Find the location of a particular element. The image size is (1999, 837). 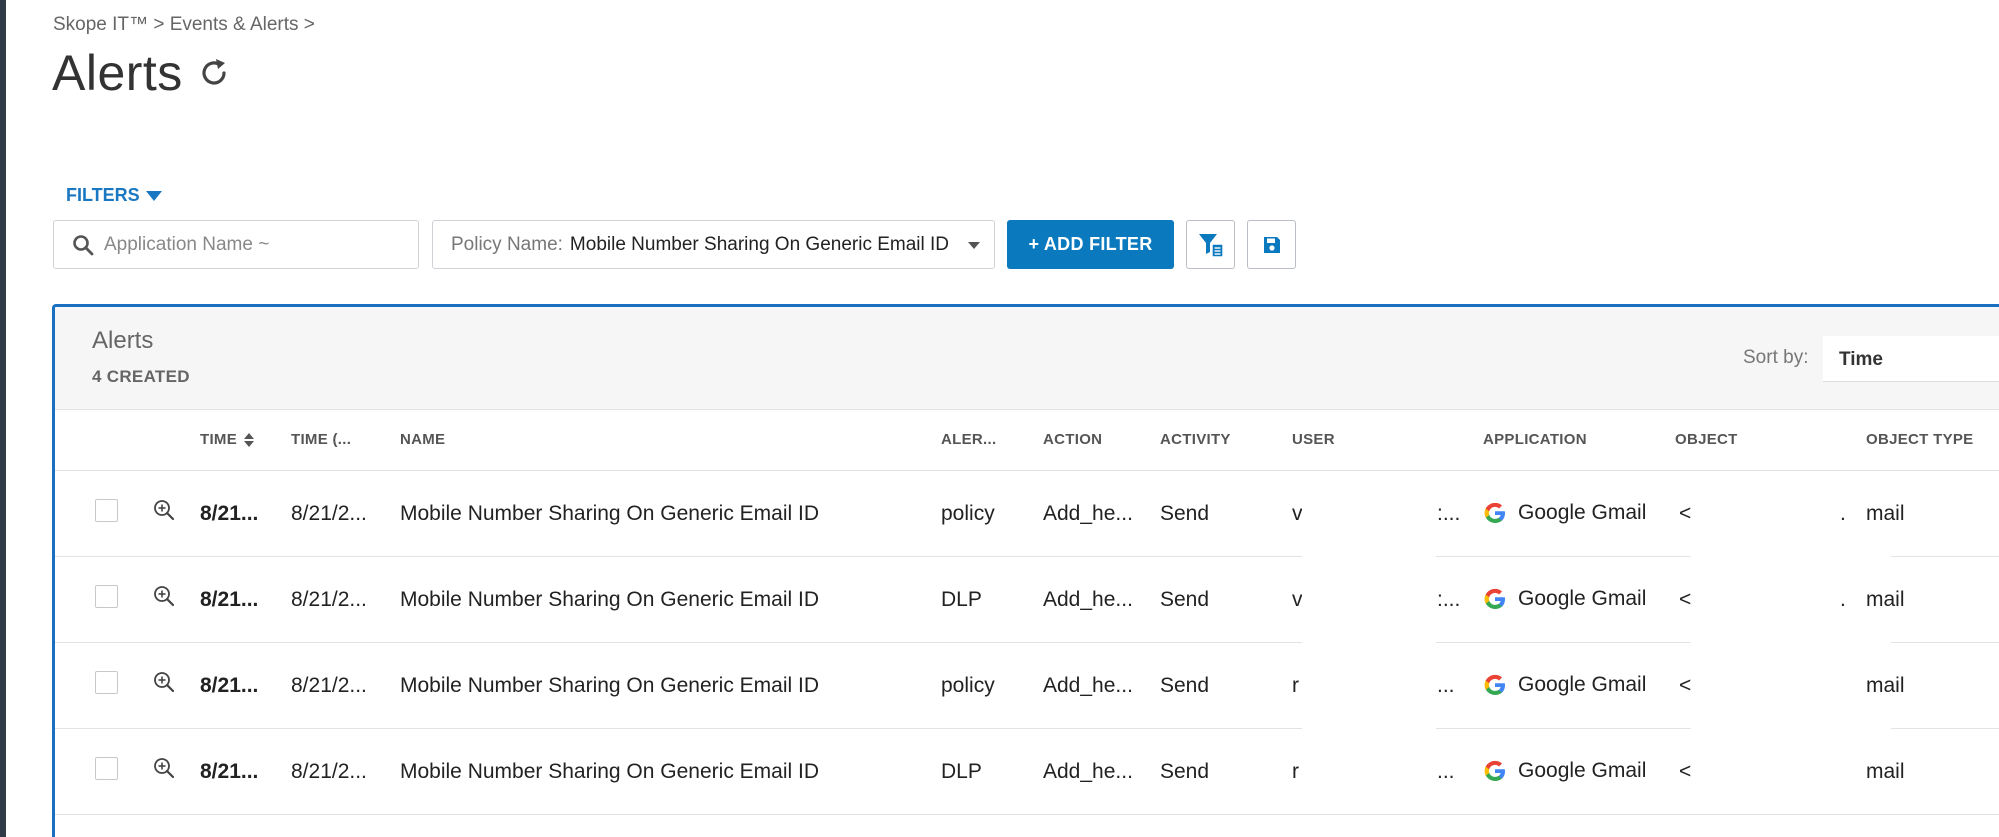

column-header-user: USER is located at coordinates (1313, 439).